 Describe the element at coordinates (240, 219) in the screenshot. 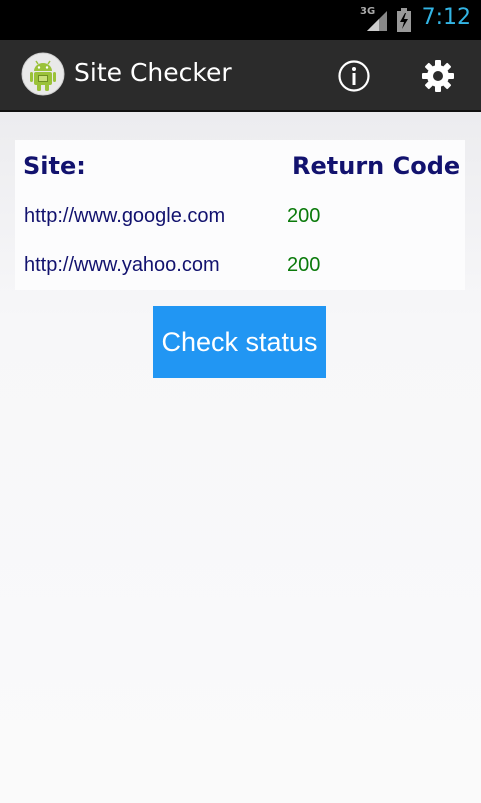

I see `table-row: http://www.google.com 200` at that location.